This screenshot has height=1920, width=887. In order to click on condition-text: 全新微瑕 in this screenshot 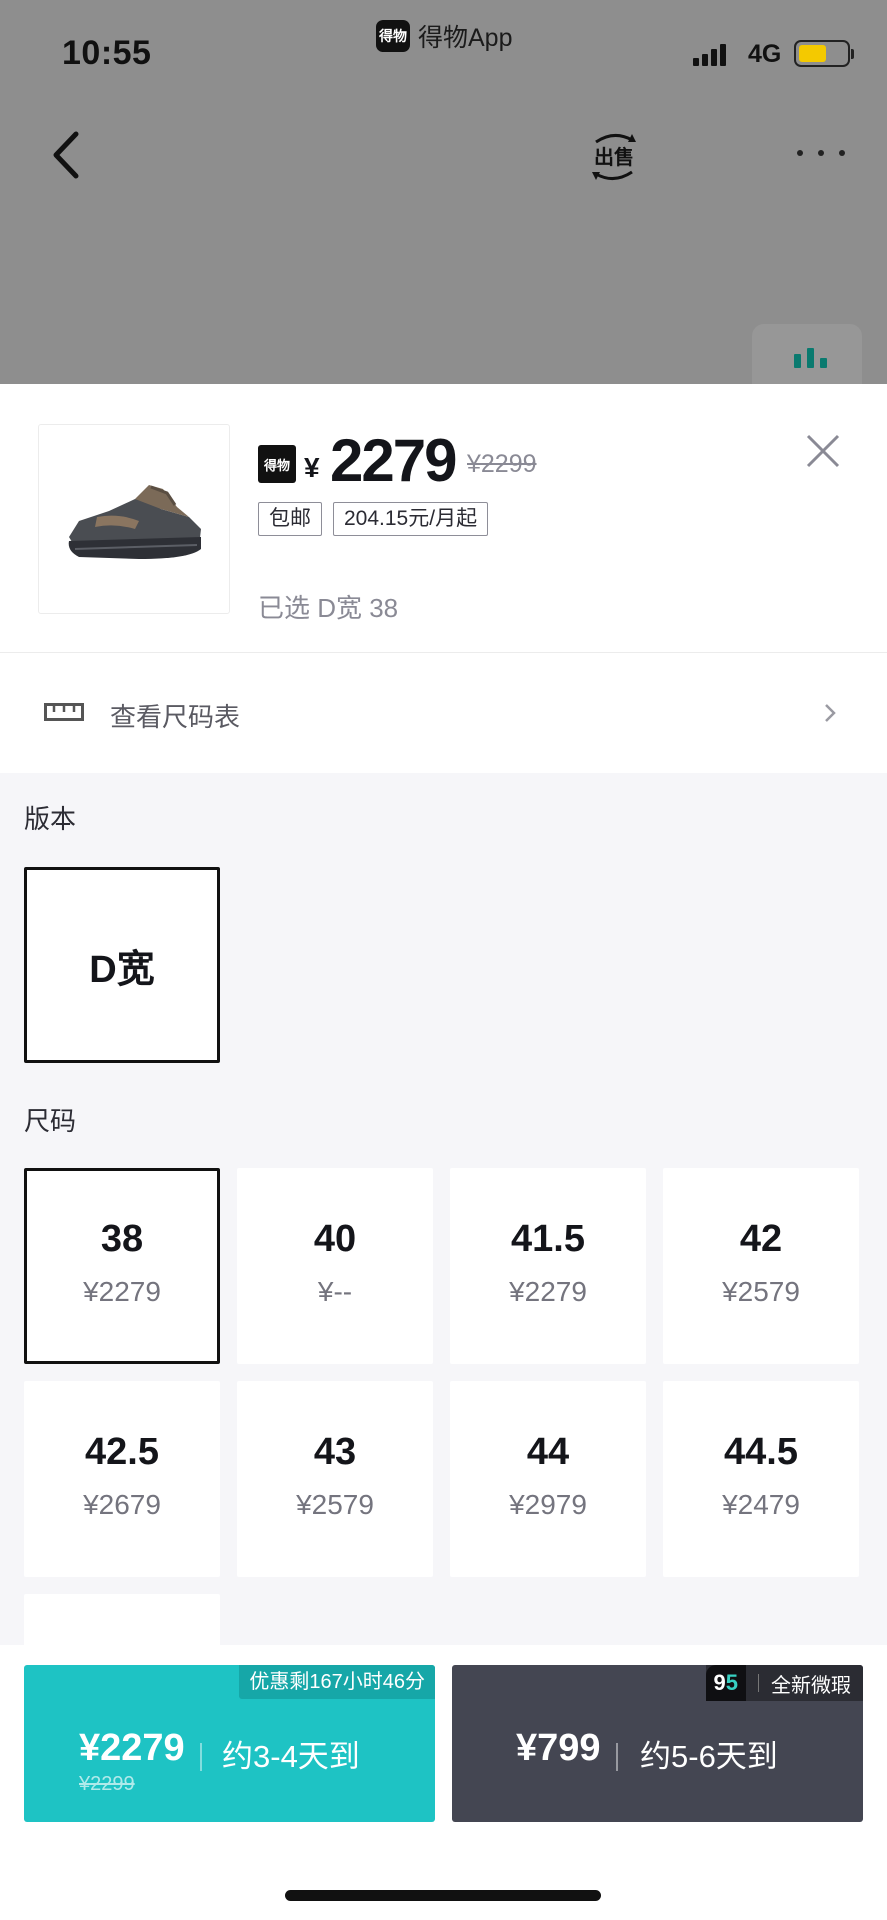, I will do `click(811, 1685)`.